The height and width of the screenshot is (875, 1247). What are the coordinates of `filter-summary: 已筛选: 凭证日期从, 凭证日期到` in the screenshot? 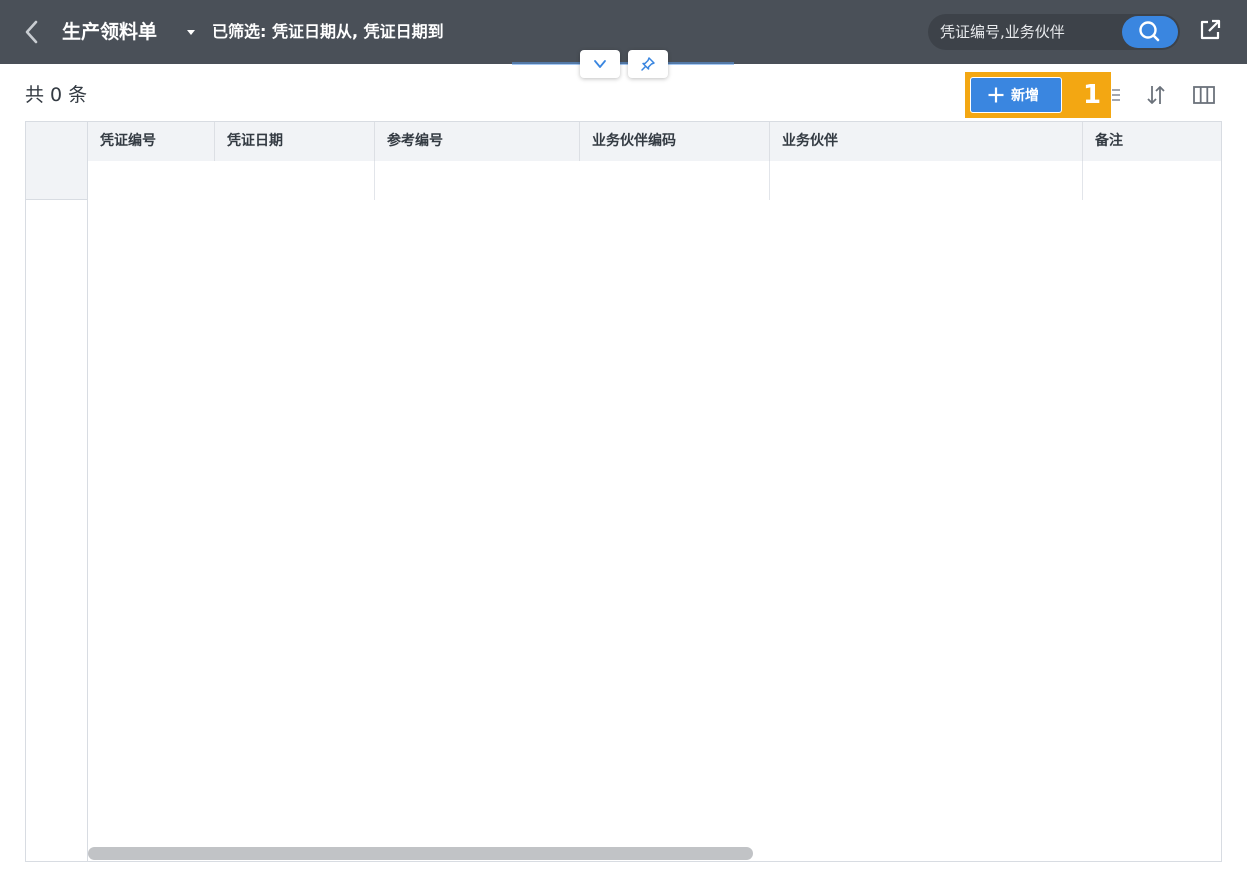 It's located at (328, 31).